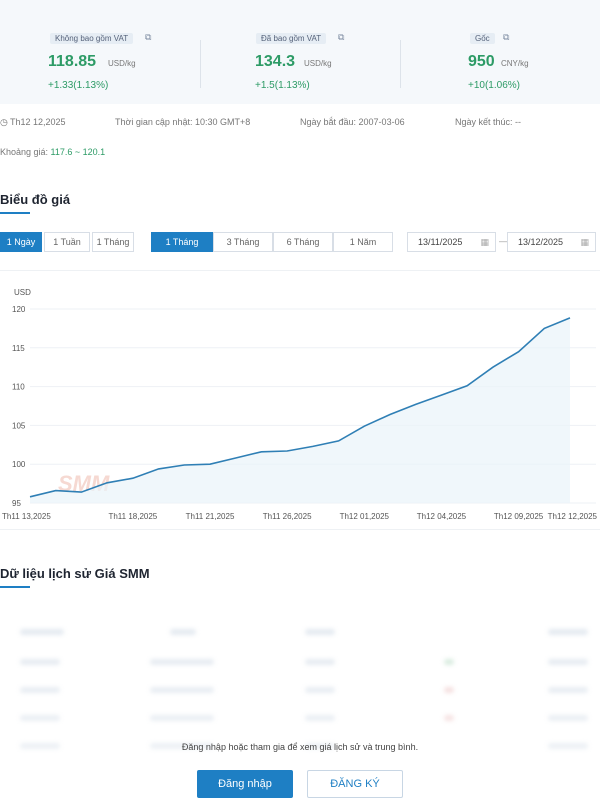  I want to click on x-tick-label: Th12 09,2025, so click(519, 516).